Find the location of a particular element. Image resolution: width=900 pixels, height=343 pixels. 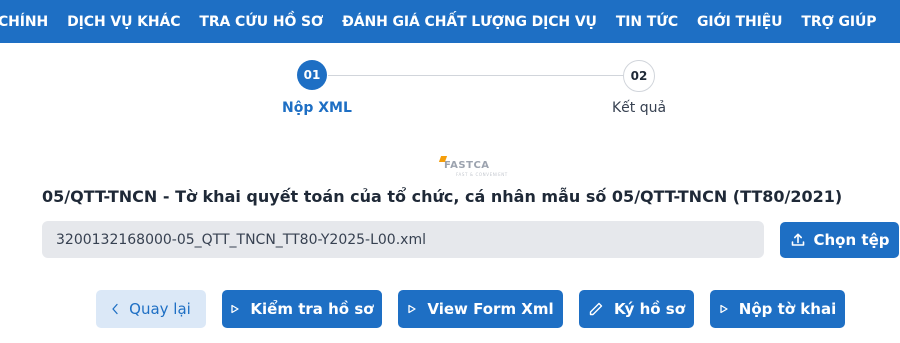

nav-item-gioi-thieu: GIỚI THIỆU is located at coordinates (740, 22).